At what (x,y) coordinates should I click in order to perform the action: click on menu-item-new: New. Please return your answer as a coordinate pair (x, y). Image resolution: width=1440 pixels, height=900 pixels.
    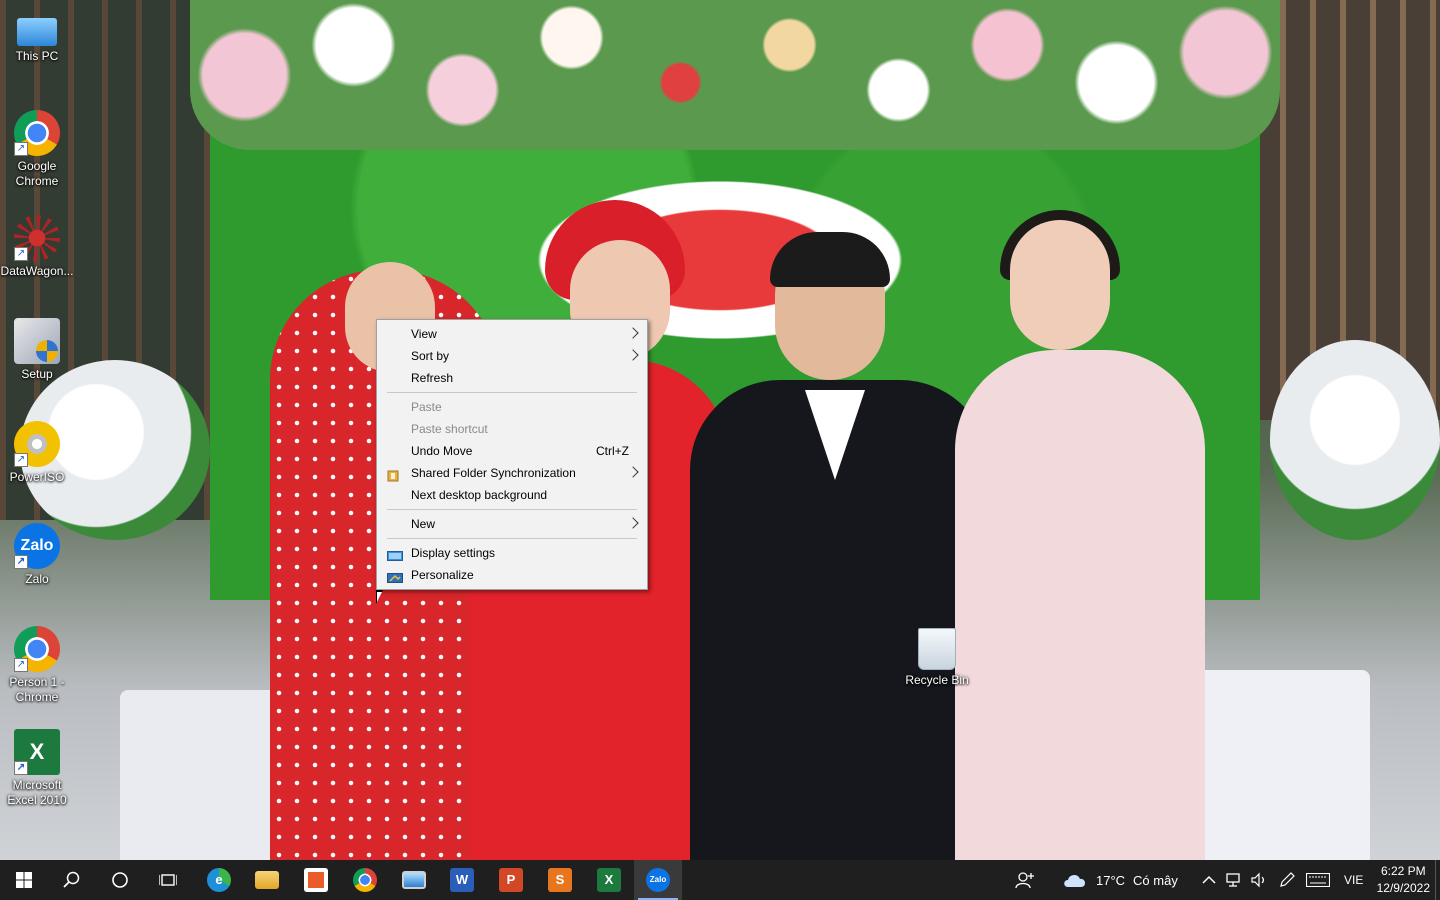
    Looking at the image, I should click on (512, 524).